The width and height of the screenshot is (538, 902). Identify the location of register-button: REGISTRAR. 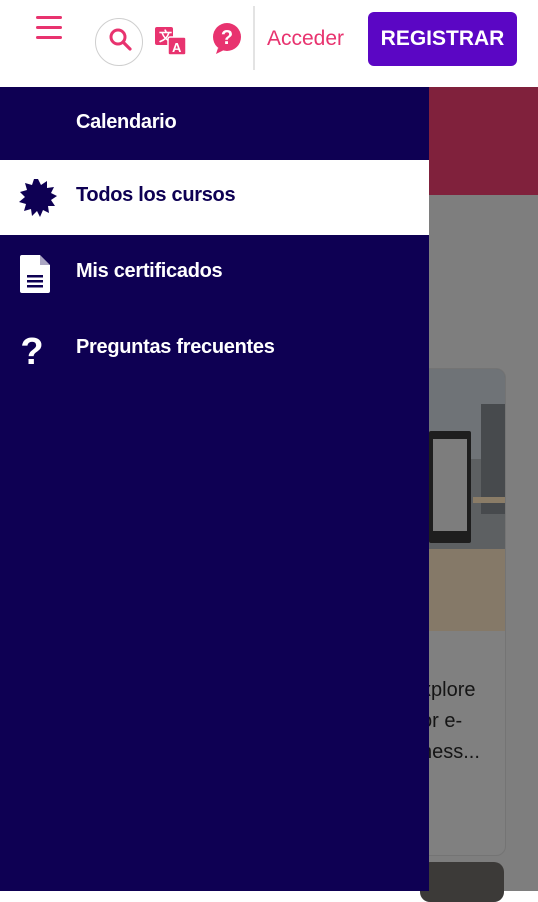
(442, 39).